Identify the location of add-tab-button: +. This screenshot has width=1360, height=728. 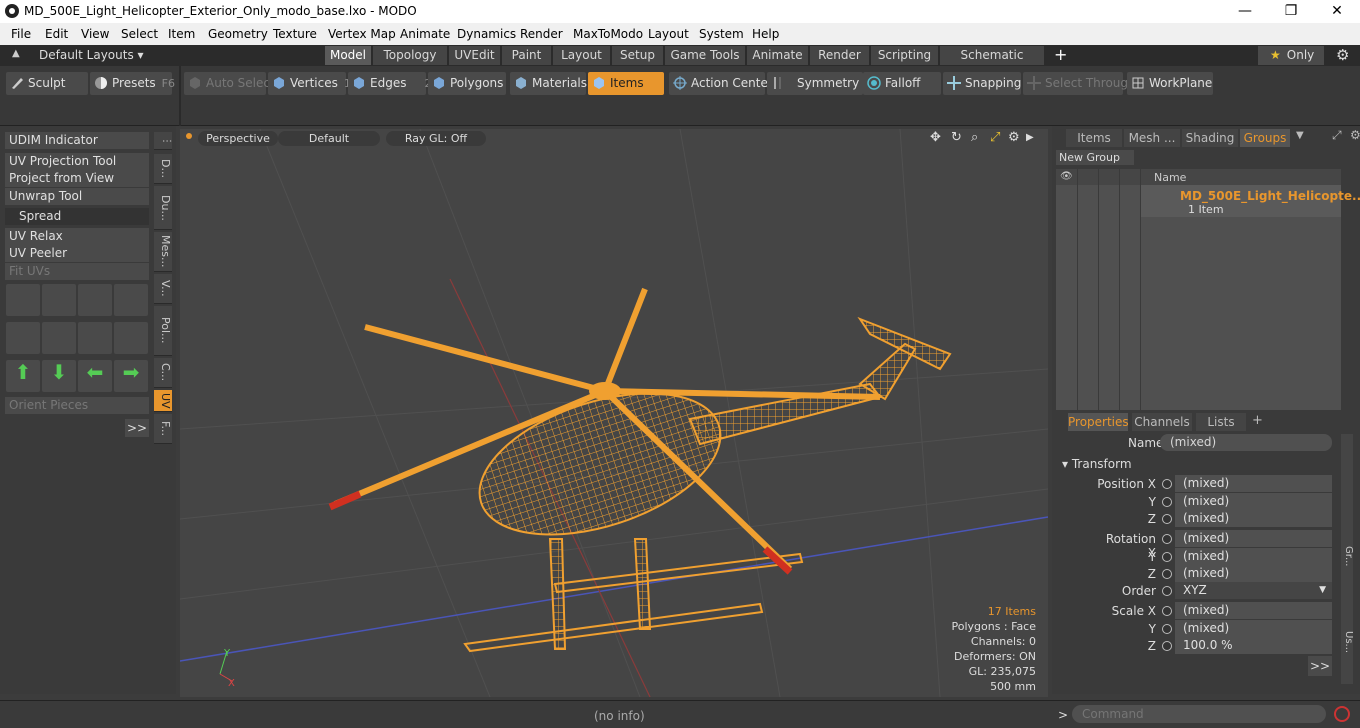
(1060, 54).